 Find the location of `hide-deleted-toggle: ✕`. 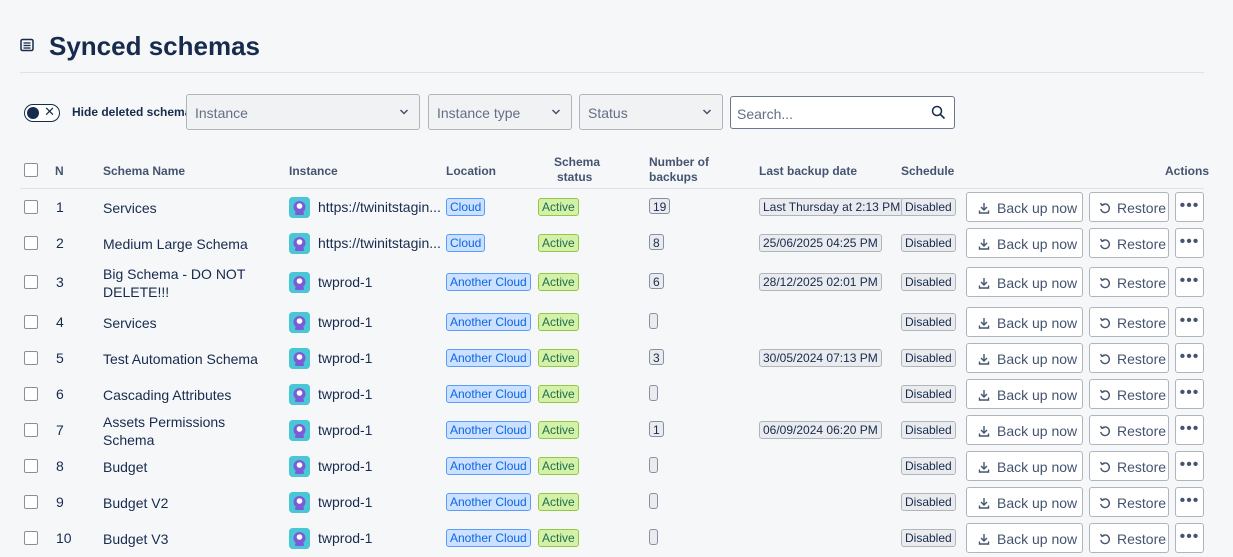

hide-deleted-toggle: ✕ is located at coordinates (42, 113).